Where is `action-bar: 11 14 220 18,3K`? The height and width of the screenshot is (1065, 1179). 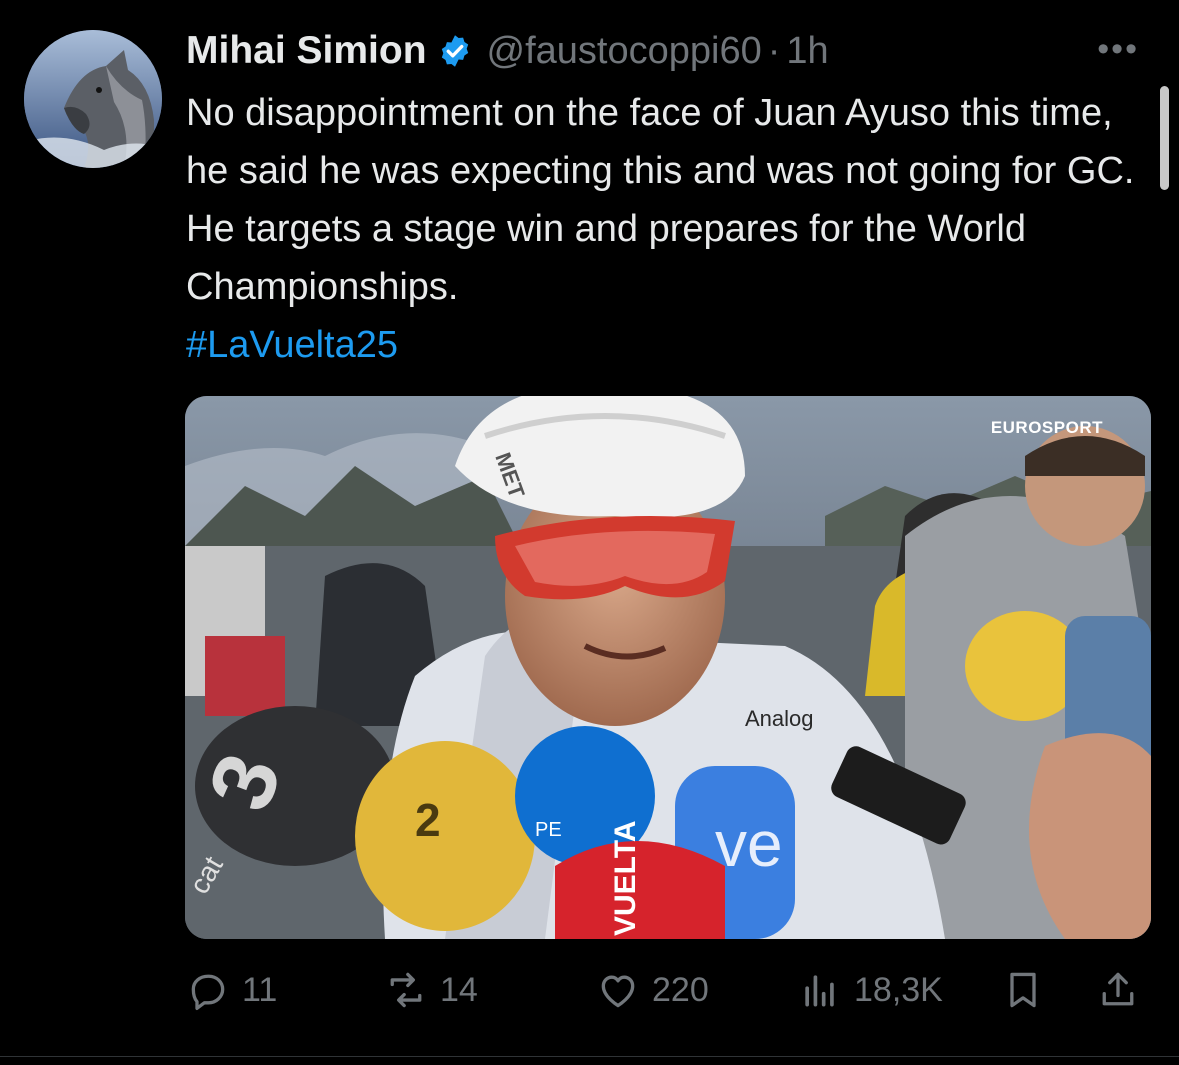 action-bar: 11 14 220 18,3K is located at coordinates (666, 990).